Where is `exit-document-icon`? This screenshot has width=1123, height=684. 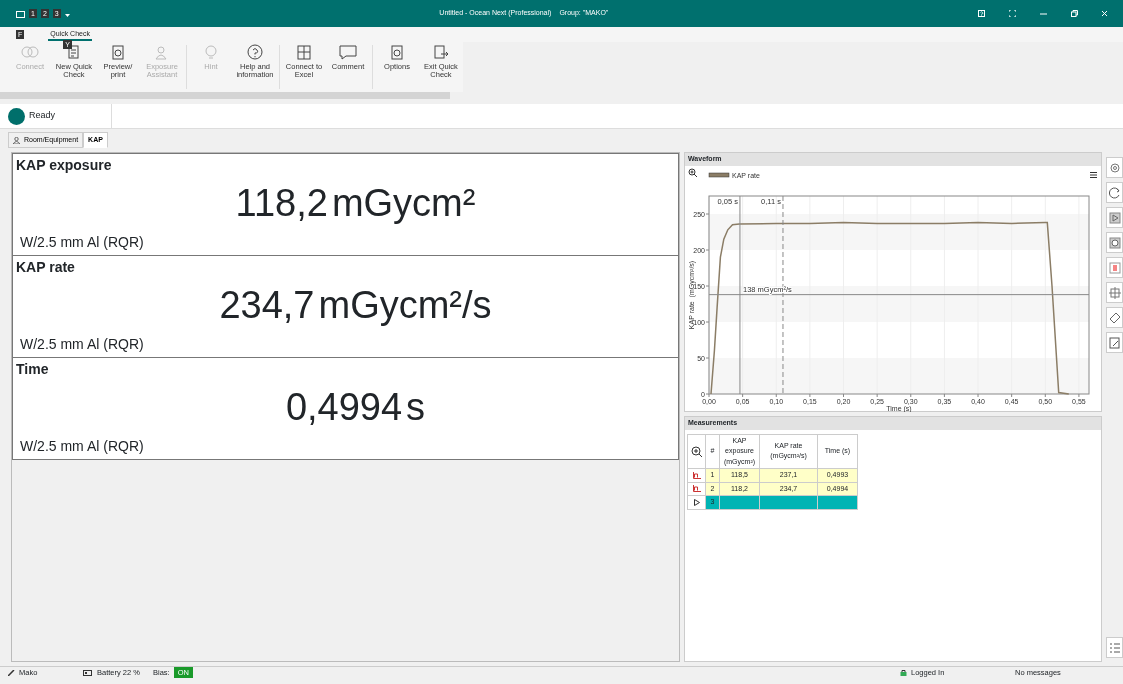
exit-document-icon is located at coordinates (441, 52).